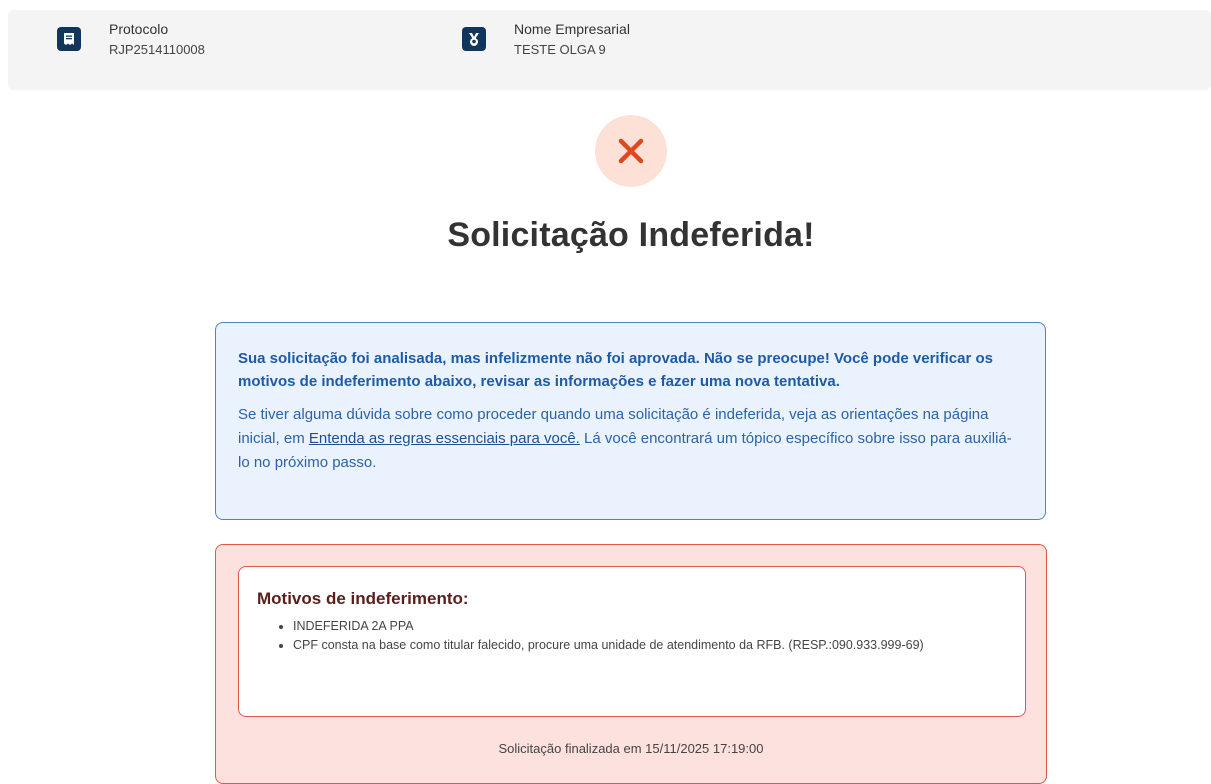 The width and height of the screenshot is (1211, 784). What do you see at coordinates (560, 49) in the screenshot?
I see `nome-empresarial-value: TESTE OLGA 9` at bounding box center [560, 49].